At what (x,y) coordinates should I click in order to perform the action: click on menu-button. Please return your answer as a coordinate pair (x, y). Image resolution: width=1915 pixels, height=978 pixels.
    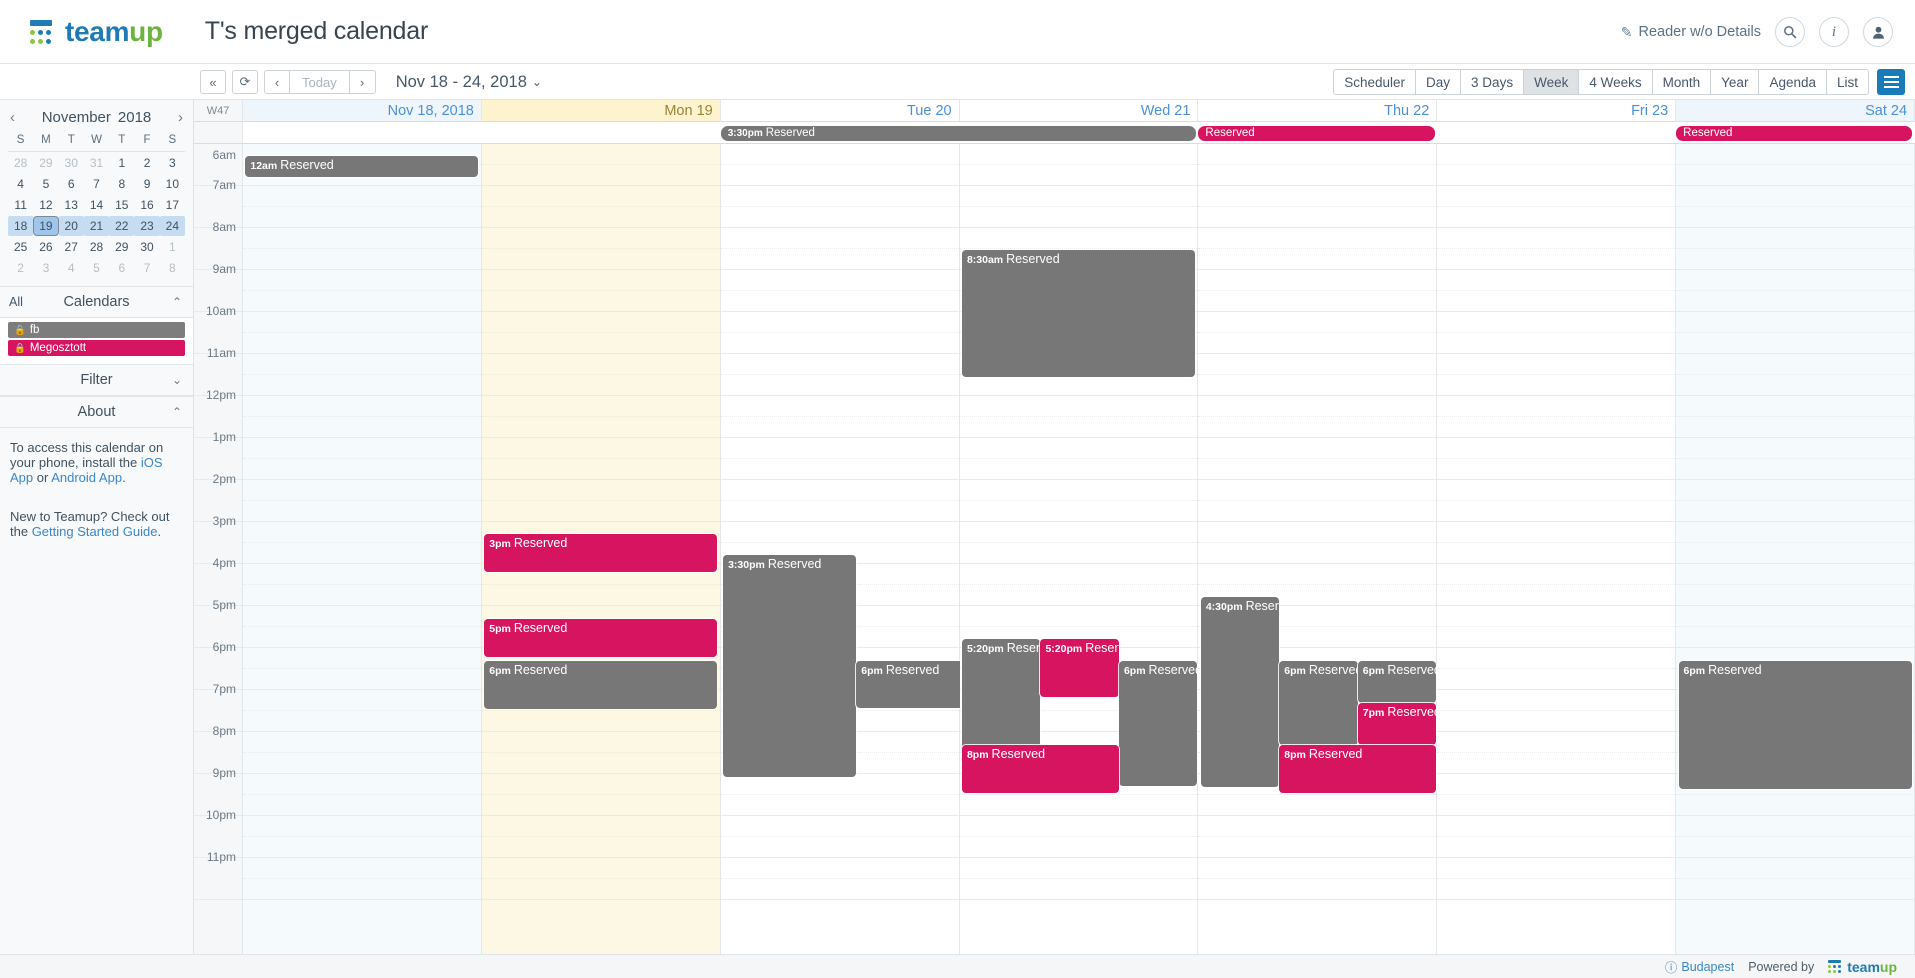
    Looking at the image, I should click on (1891, 82).